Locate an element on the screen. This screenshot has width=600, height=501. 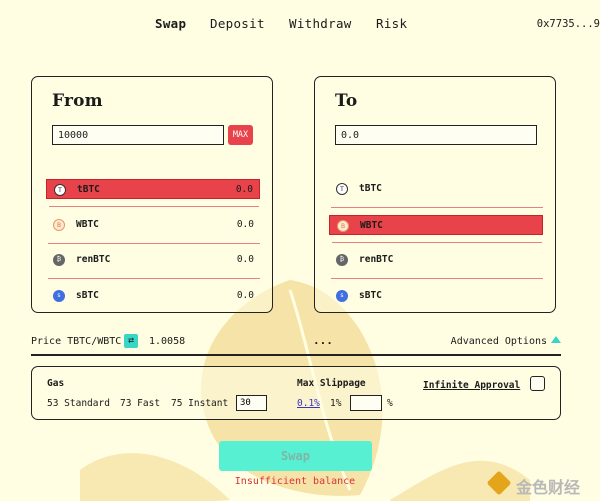
gas-instant-option: 75 Instant is located at coordinates (199, 403).